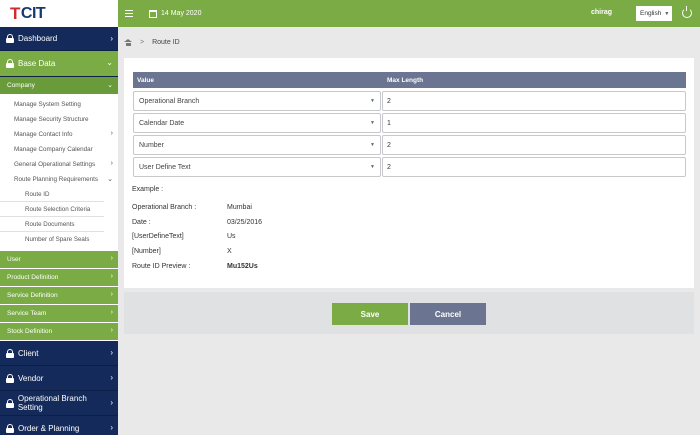  Describe the element at coordinates (59, 86) in the screenshot. I see `sidebar-item-company: Company ⌄` at that location.